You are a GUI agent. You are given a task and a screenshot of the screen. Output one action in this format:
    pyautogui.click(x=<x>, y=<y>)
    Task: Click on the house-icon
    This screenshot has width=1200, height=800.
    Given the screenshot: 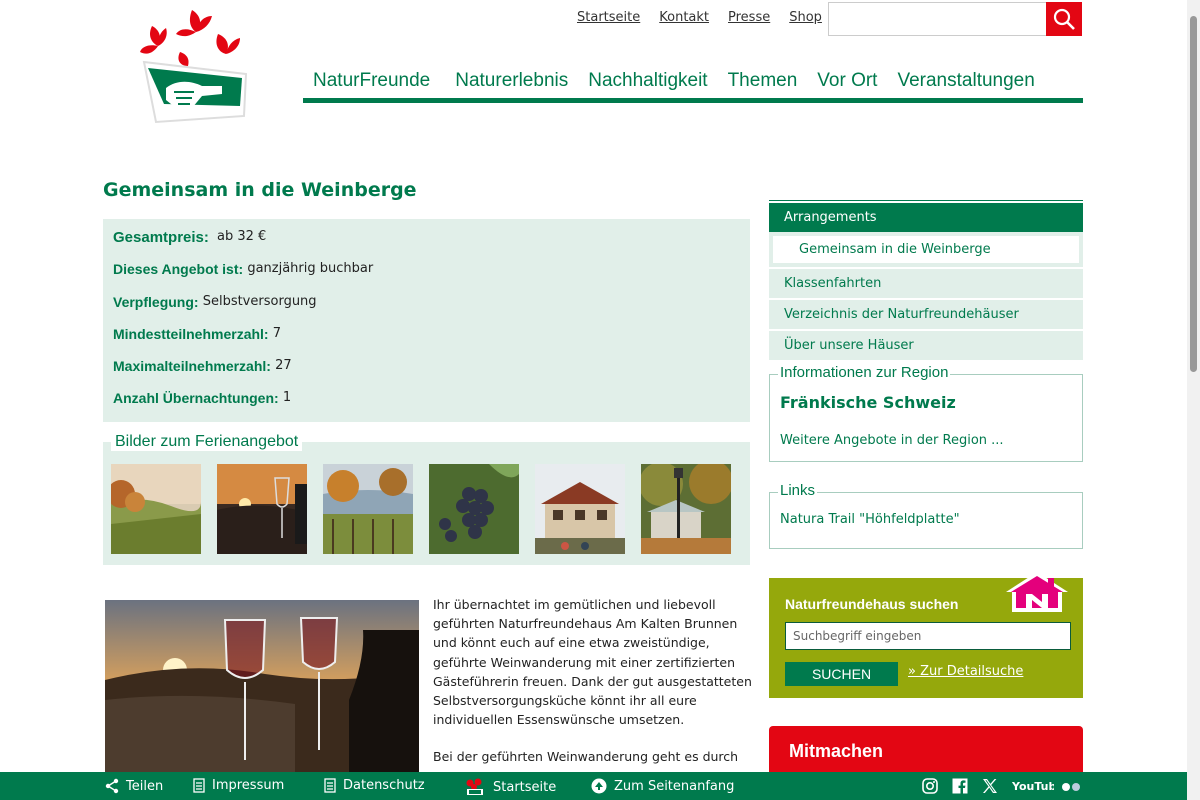 What is the action you would take?
    pyautogui.click(x=1037, y=592)
    